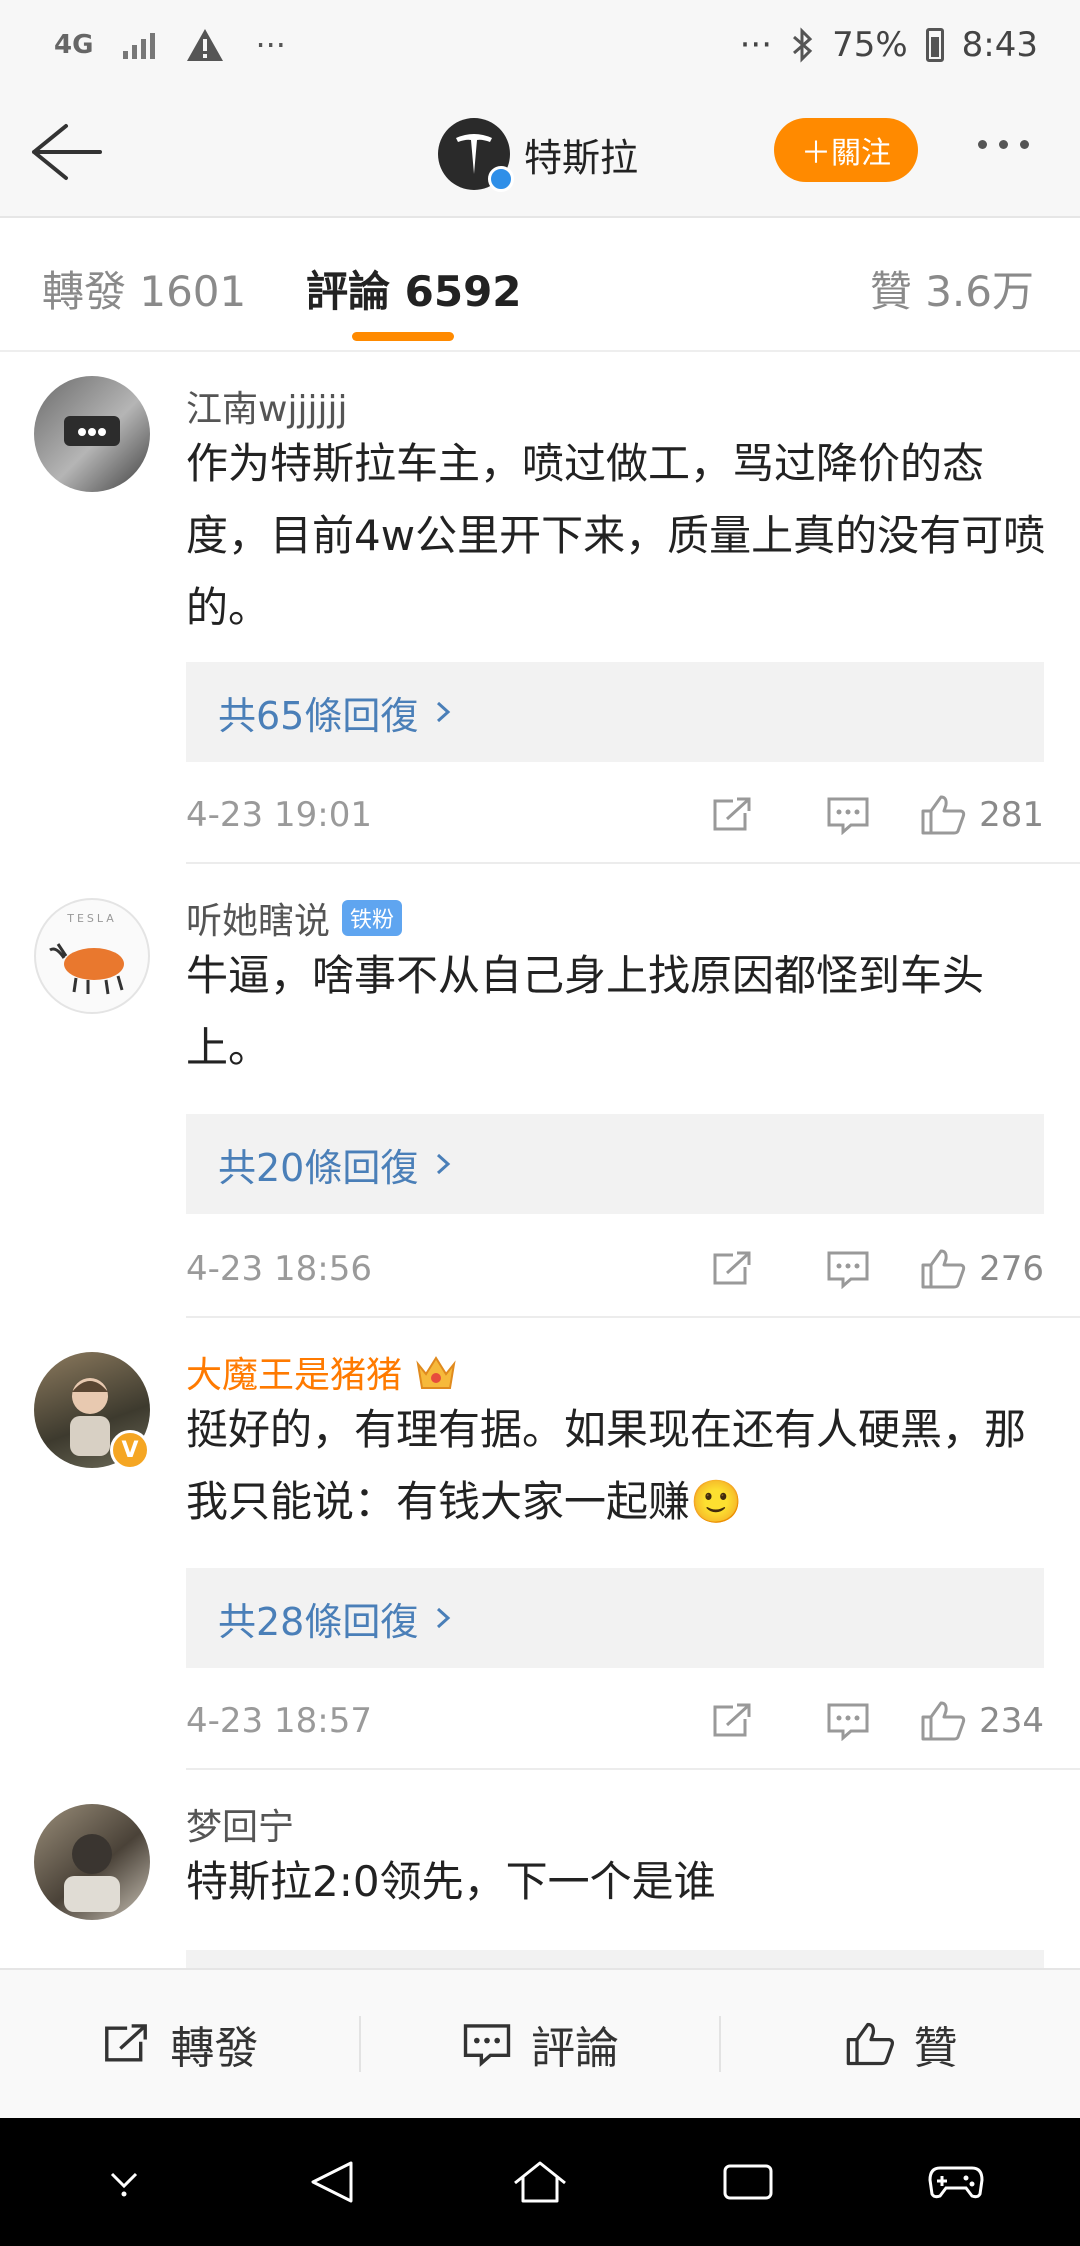 Image resolution: width=1080 pixels, height=2246 pixels. I want to click on back-nav-icon, so click(332, 2182).